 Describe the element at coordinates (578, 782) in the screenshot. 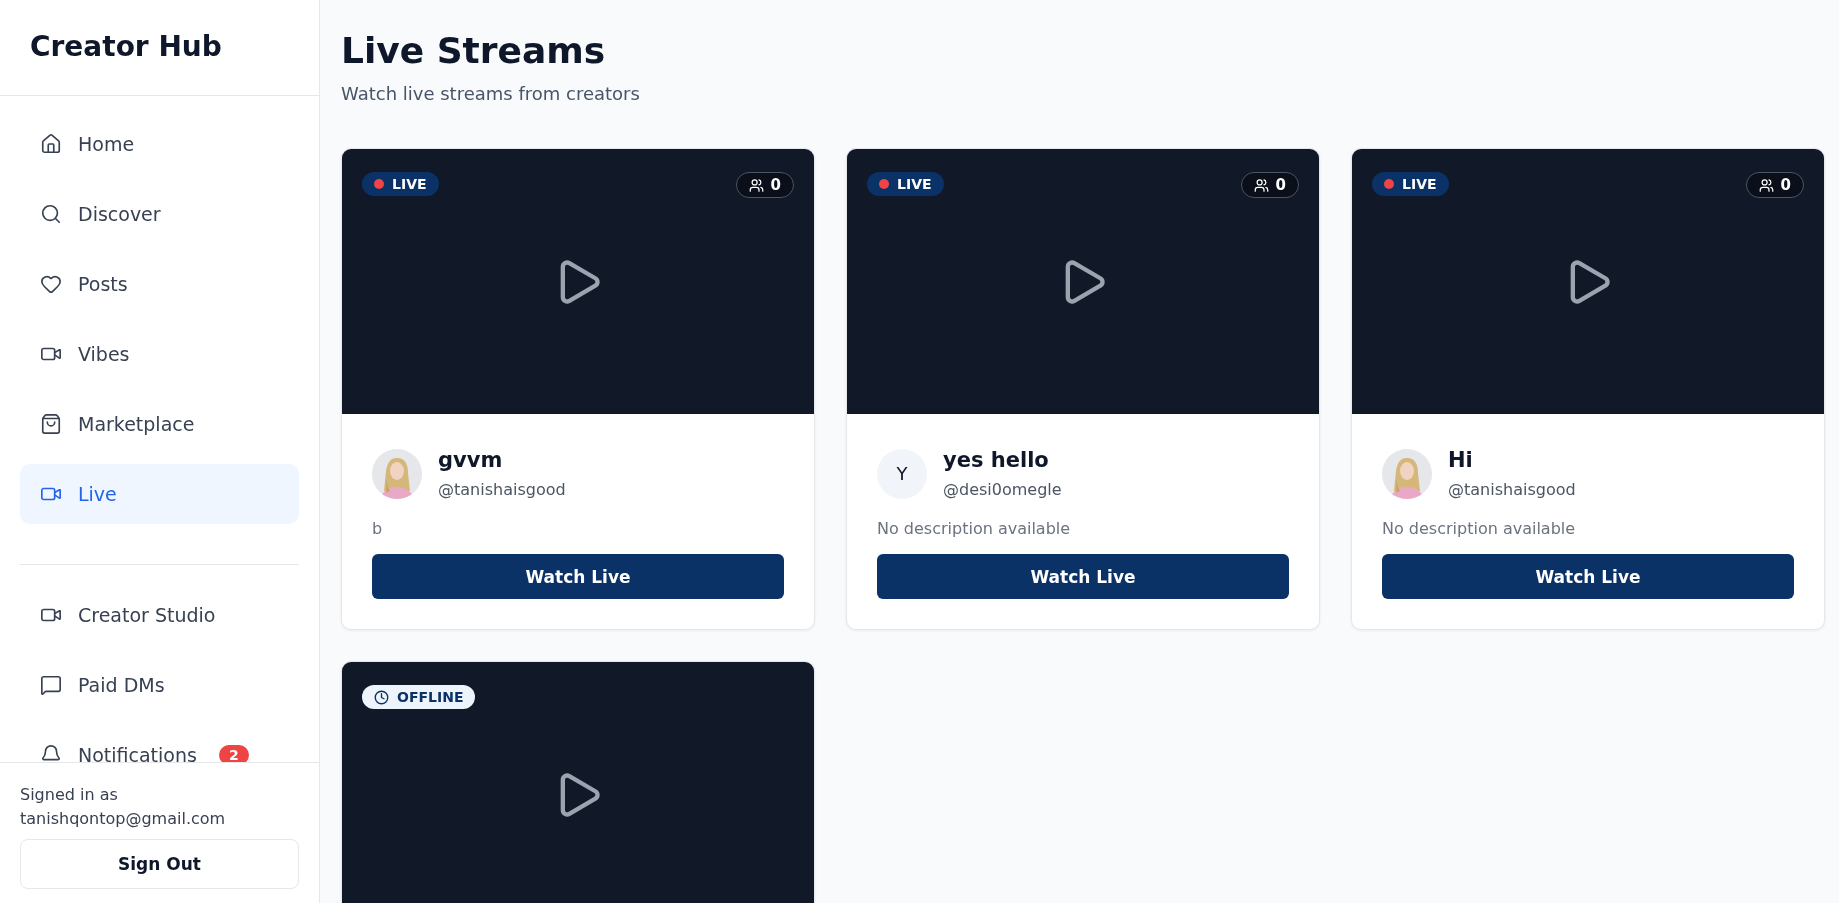

I see `video-preview: OFFLINE` at that location.